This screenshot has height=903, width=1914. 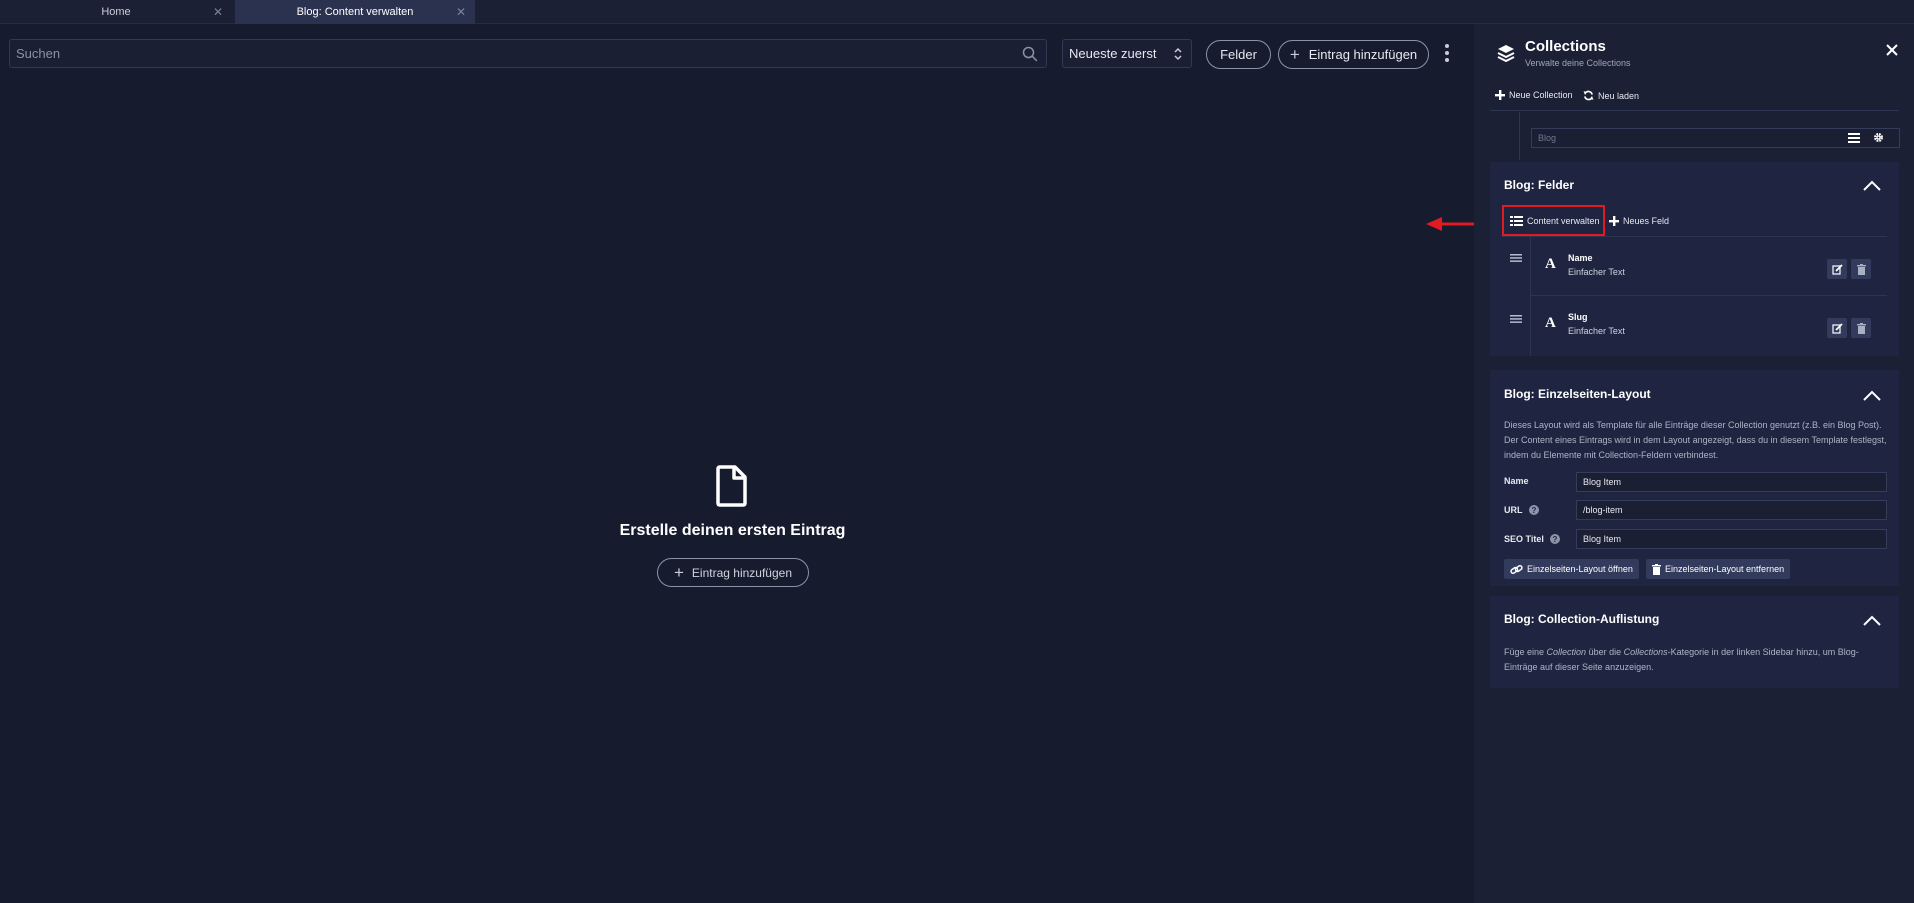 I want to click on open-layout-button: Einzelseiten-Layout öffnen, so click(x=1571, y=569).